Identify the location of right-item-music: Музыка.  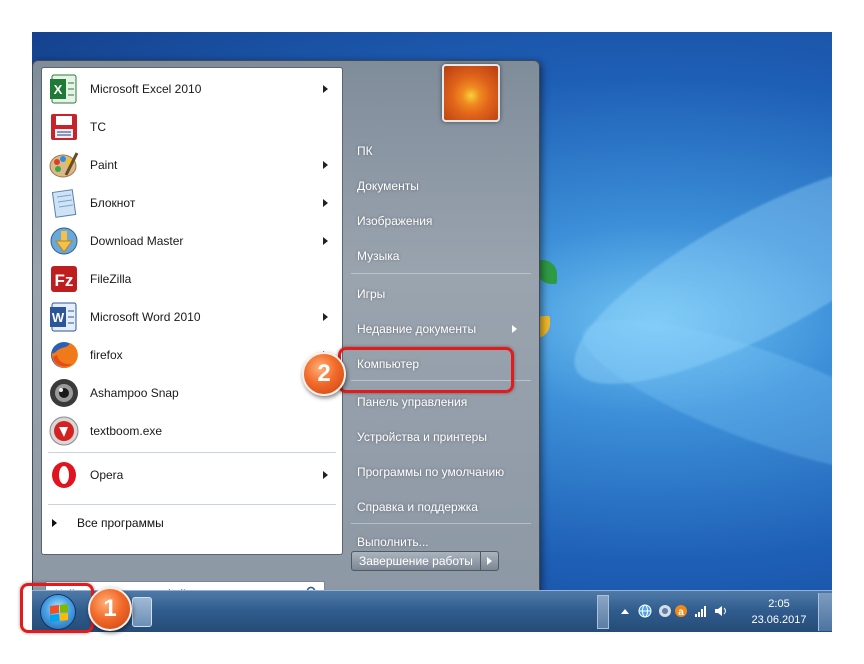
(441, 256).